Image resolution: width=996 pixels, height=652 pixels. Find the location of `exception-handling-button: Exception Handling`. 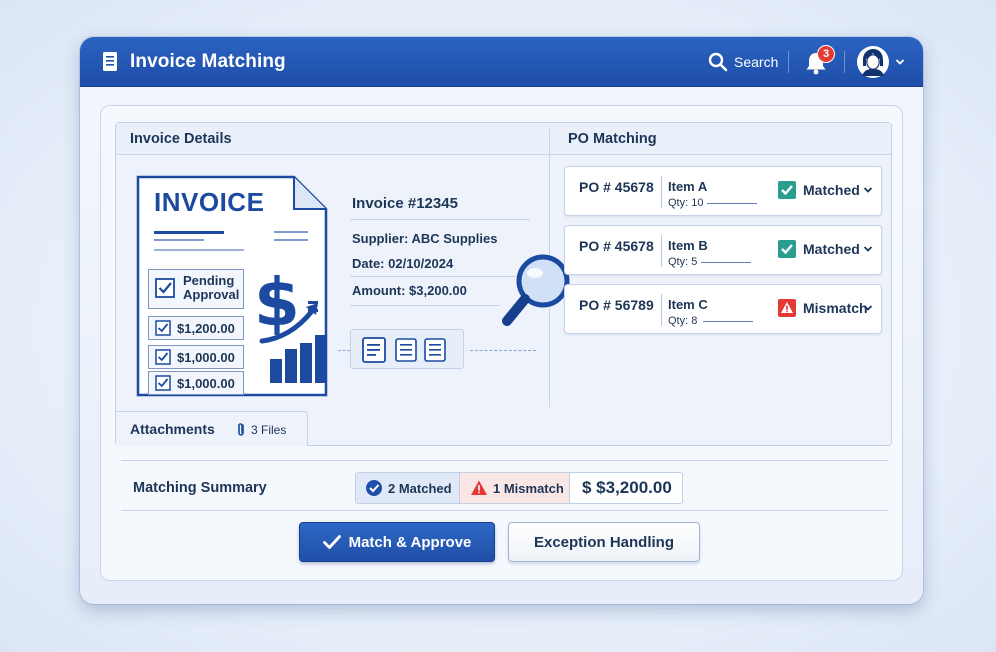

exception-handling-button: Exception Handling is located at coordinates (604, 542).